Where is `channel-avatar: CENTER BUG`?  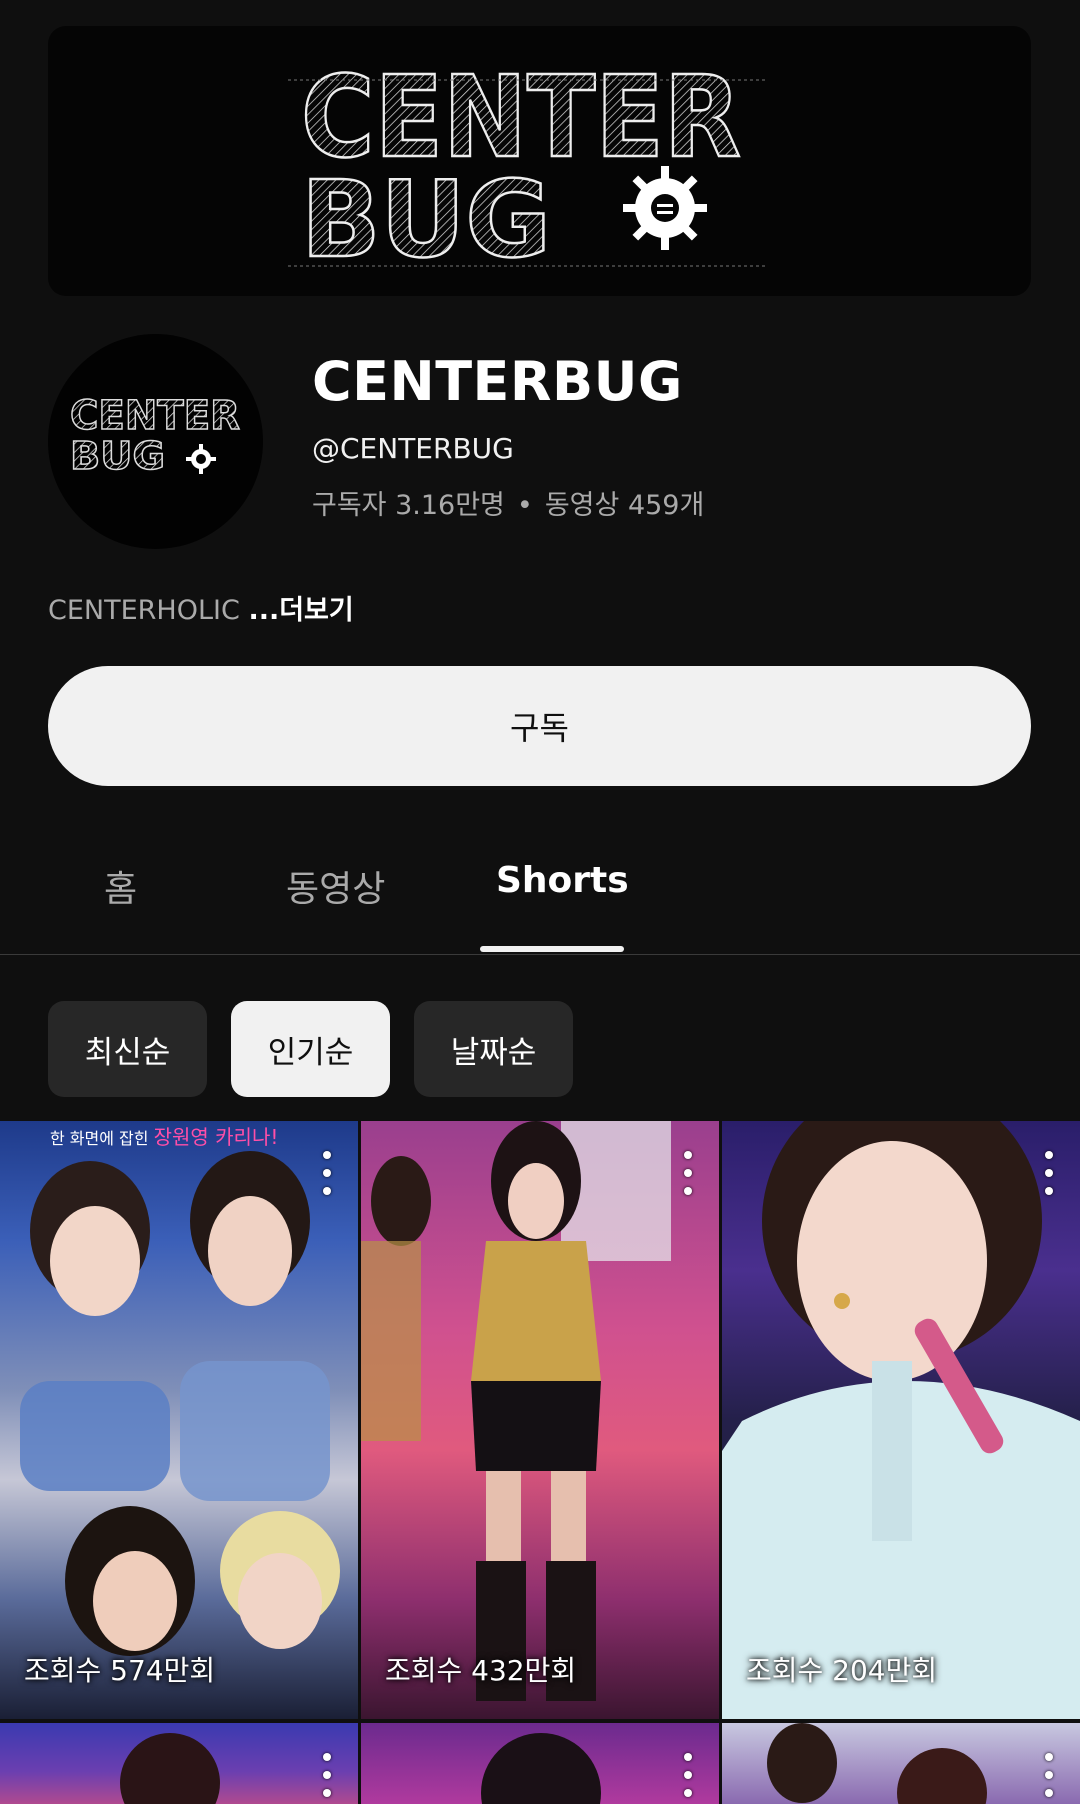
channel-avatar: CENTER BUG is located at coordinates (155, 441).